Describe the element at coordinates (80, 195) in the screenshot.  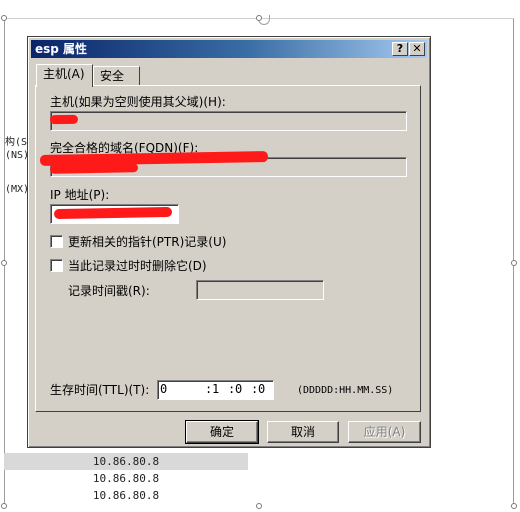
I see `ip-label: IP 地址(P):` at that location.